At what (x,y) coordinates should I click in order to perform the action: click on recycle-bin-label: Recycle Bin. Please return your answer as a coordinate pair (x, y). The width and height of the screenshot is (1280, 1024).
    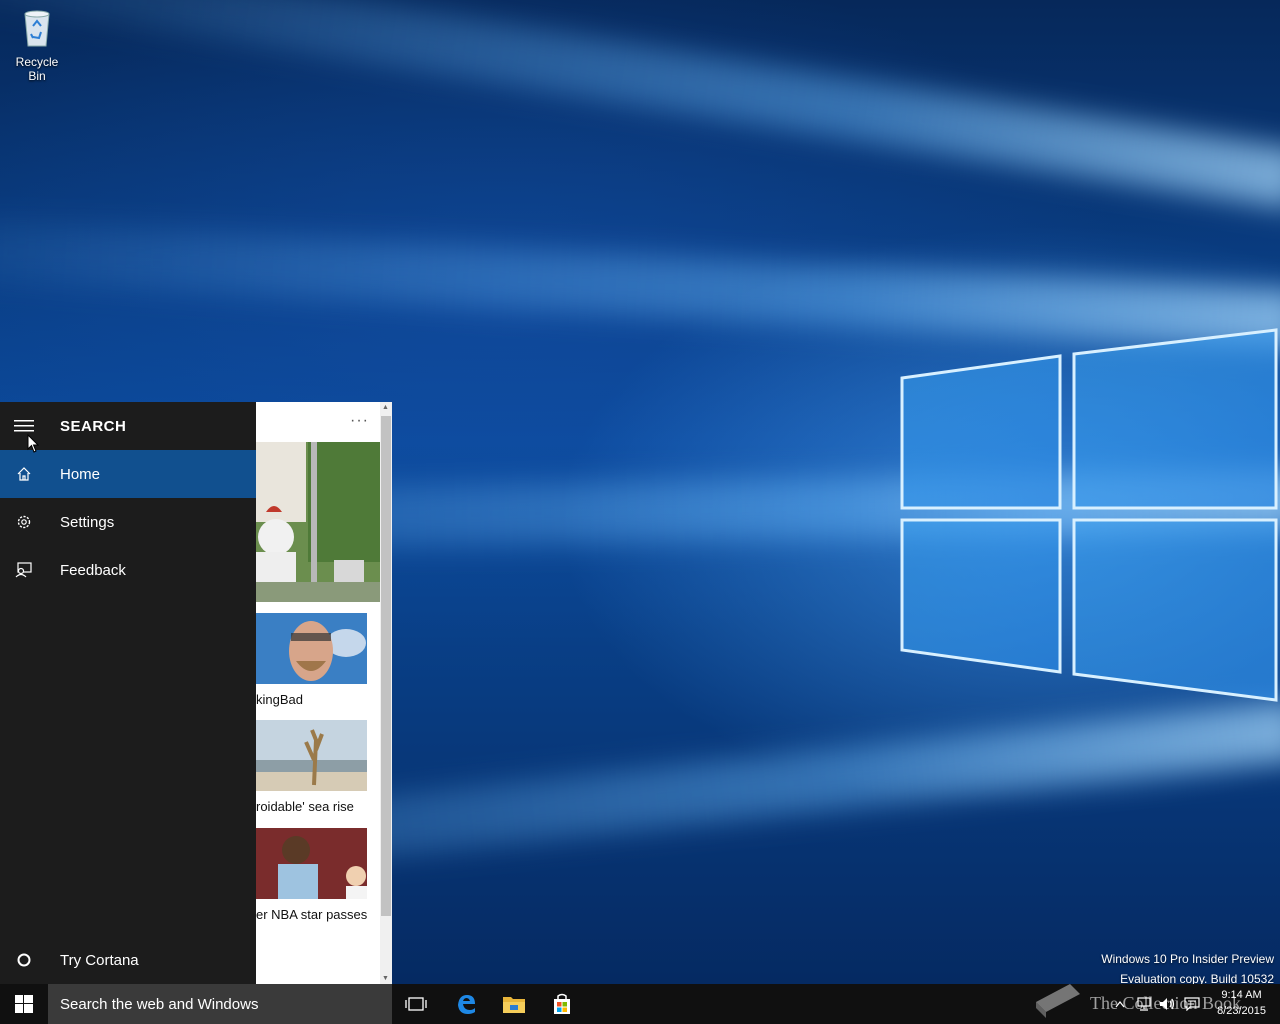
    Looking at the image, I should click on (37, 69).